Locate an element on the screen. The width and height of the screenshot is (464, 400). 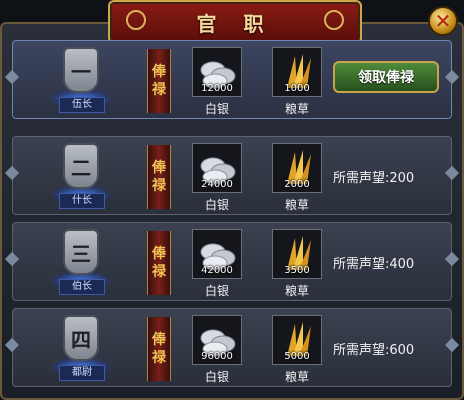
silver-reward: 96000 白银 is located at coordinates (217, 350).